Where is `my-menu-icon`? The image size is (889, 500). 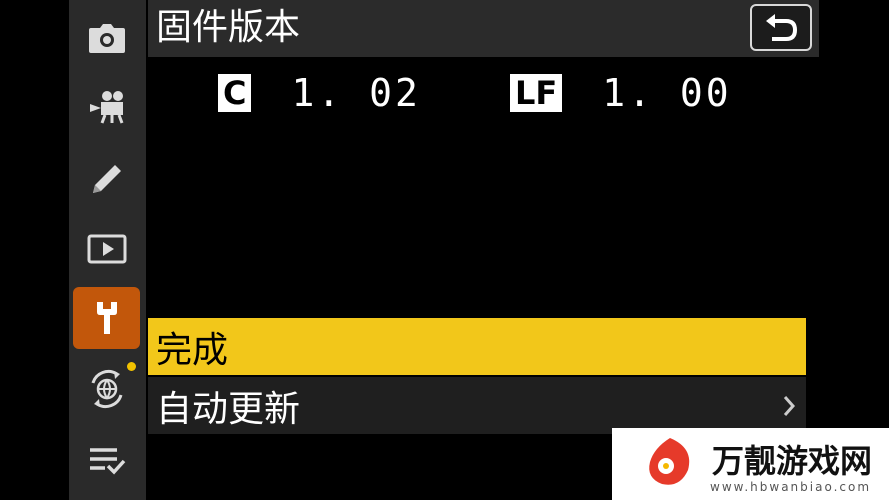
my-menu-icon is located at coordinates (107, 461).